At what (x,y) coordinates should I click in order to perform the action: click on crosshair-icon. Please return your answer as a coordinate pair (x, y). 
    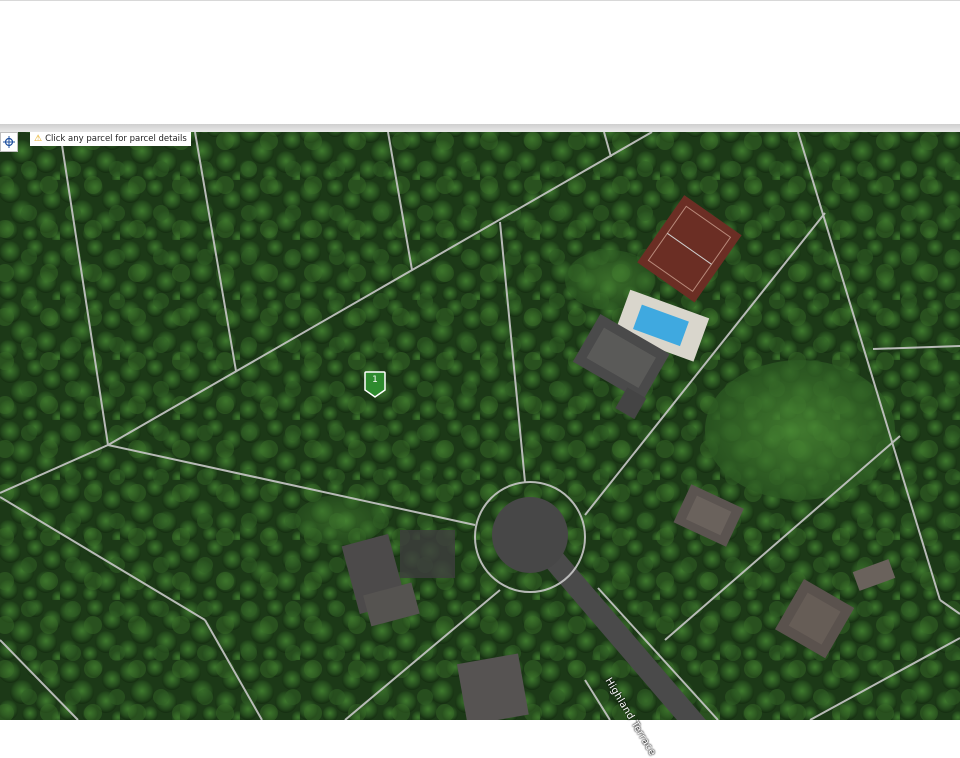
    Looking at the image, I should click on (9, 142).